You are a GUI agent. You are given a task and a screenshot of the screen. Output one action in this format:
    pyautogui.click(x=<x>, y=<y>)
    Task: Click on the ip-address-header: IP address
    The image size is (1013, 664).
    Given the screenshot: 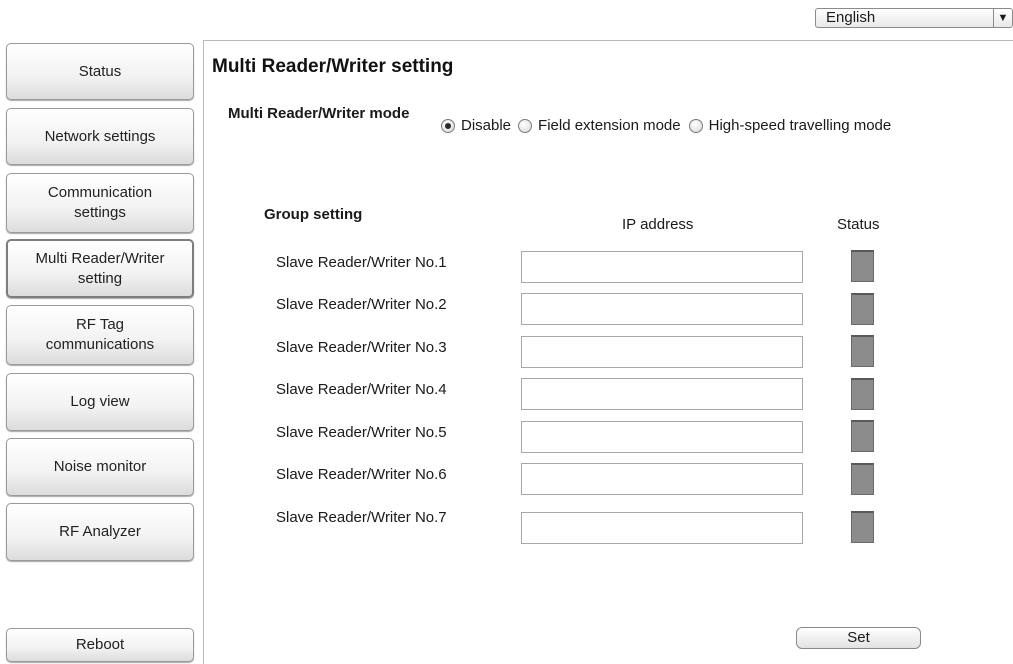 What is the action you would take?
    pyautogui.click(x=658, y=224)
    